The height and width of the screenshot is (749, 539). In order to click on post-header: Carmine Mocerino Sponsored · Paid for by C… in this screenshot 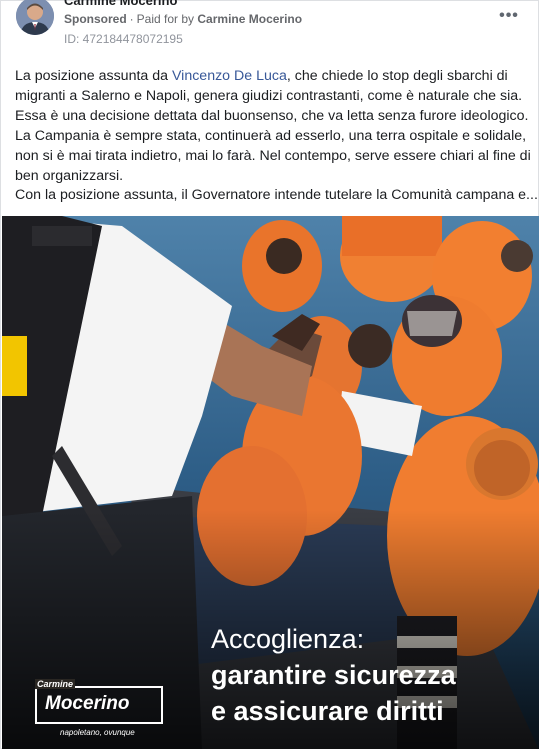, I will do `click(270, 30)`.